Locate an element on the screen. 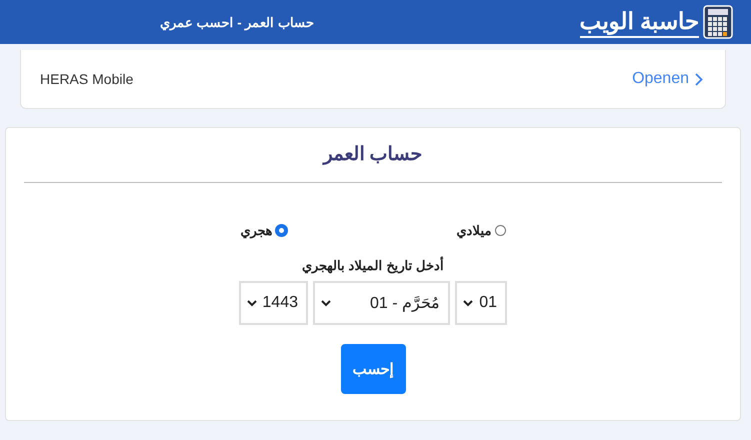 The width and height of the screenshot is (751, 440). site-logo: حاسبة الويب is located at coordinates (639, 22).